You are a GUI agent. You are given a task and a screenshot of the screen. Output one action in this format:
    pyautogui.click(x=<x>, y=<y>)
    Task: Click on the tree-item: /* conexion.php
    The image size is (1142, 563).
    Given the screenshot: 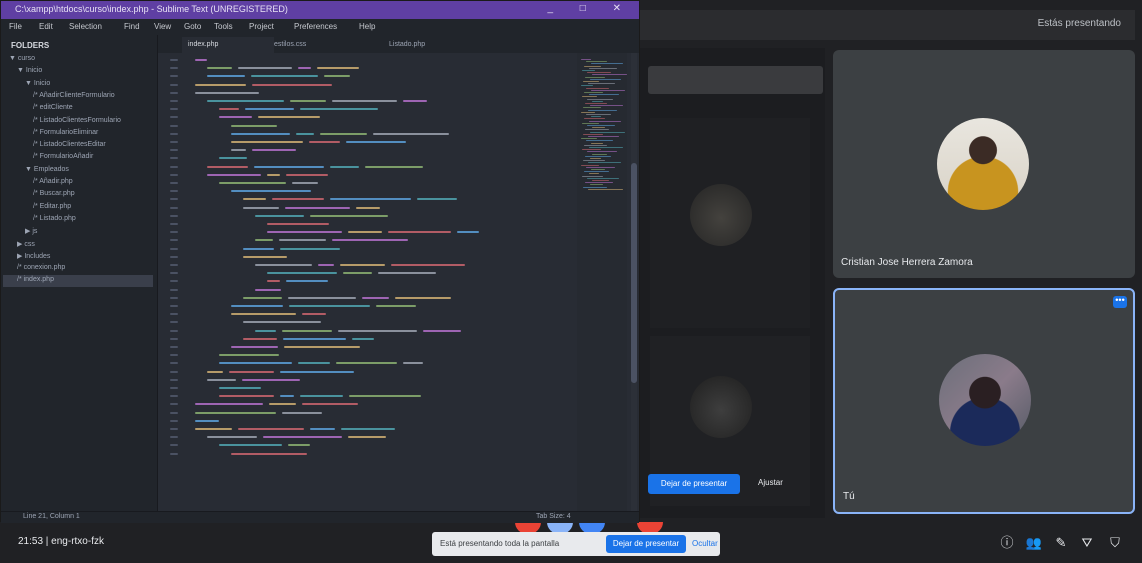 What is the action you would take?
    pyautogui.click(x=41, y=269)
    